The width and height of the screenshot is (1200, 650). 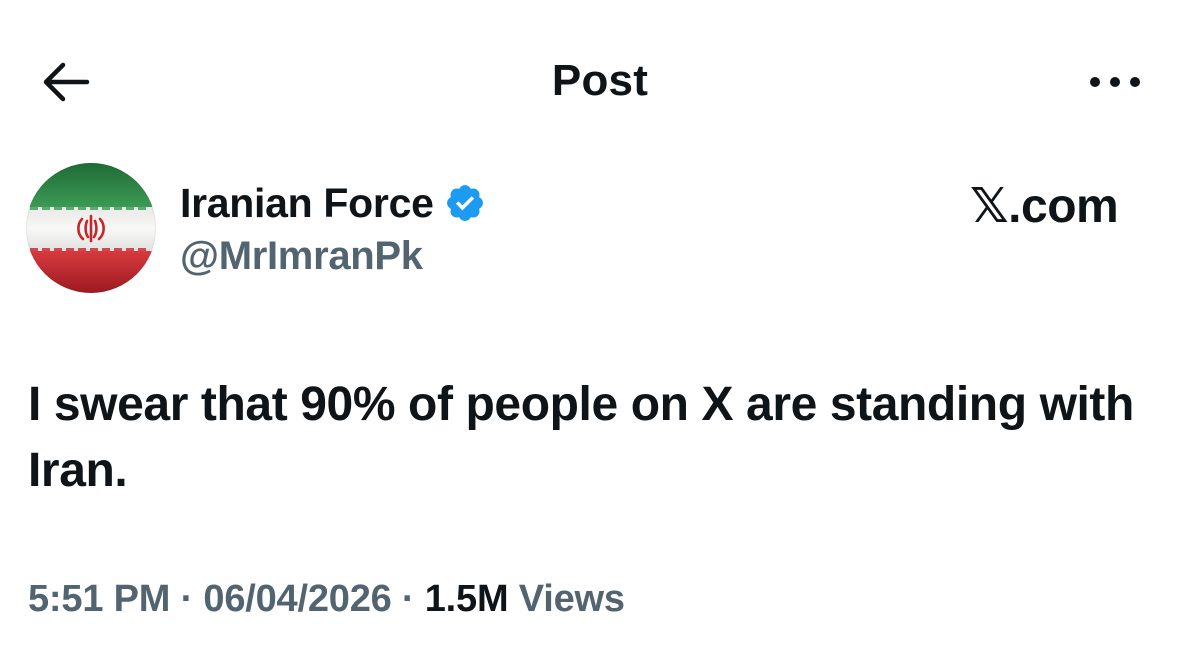 What do you see at coordinates (301, 256) in the screenshot?
I see `author-handle: @MrImranPk` at bounding box center [301, 256].